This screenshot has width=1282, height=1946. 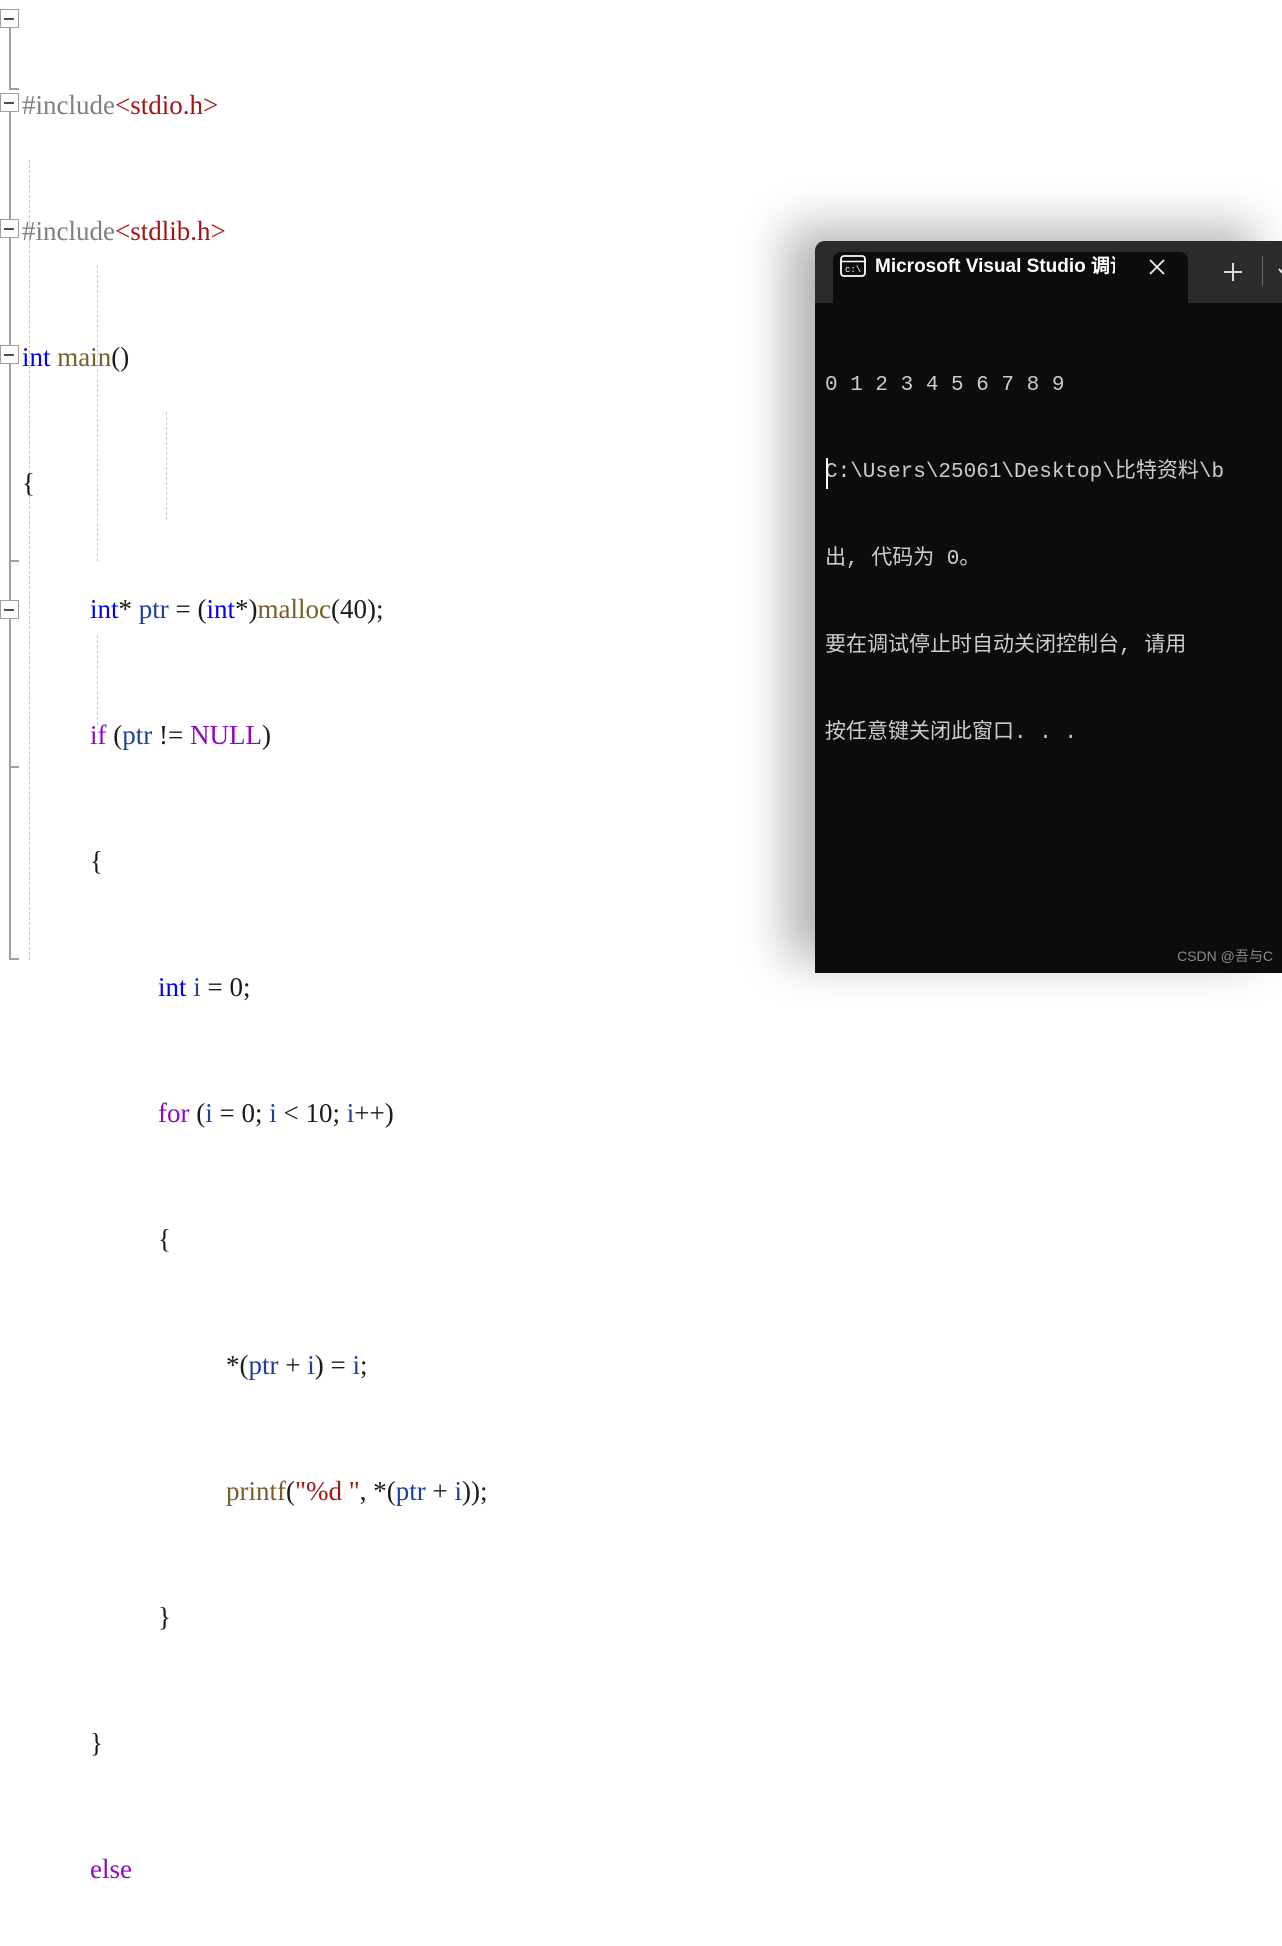 What do you see at coordinates (1225, 956) in the screenshot?
I see `csdn-watermark: CSDN @吾与C` at bounding box center [1225, 956].